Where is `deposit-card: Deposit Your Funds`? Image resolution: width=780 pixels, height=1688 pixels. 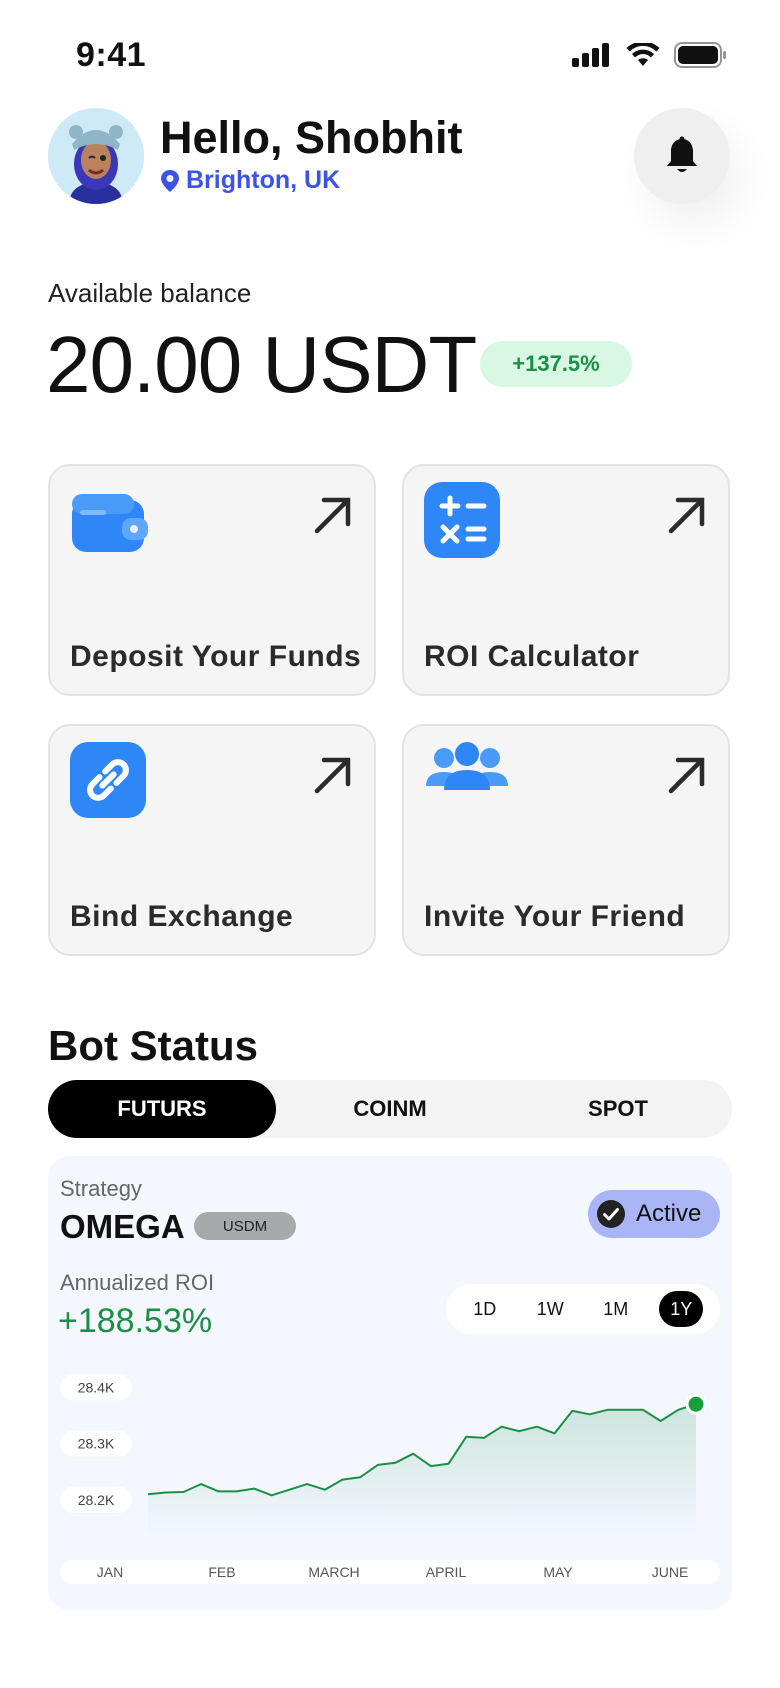
deposit-card: Deposit Your Funds is located at coordinates (212, 580).